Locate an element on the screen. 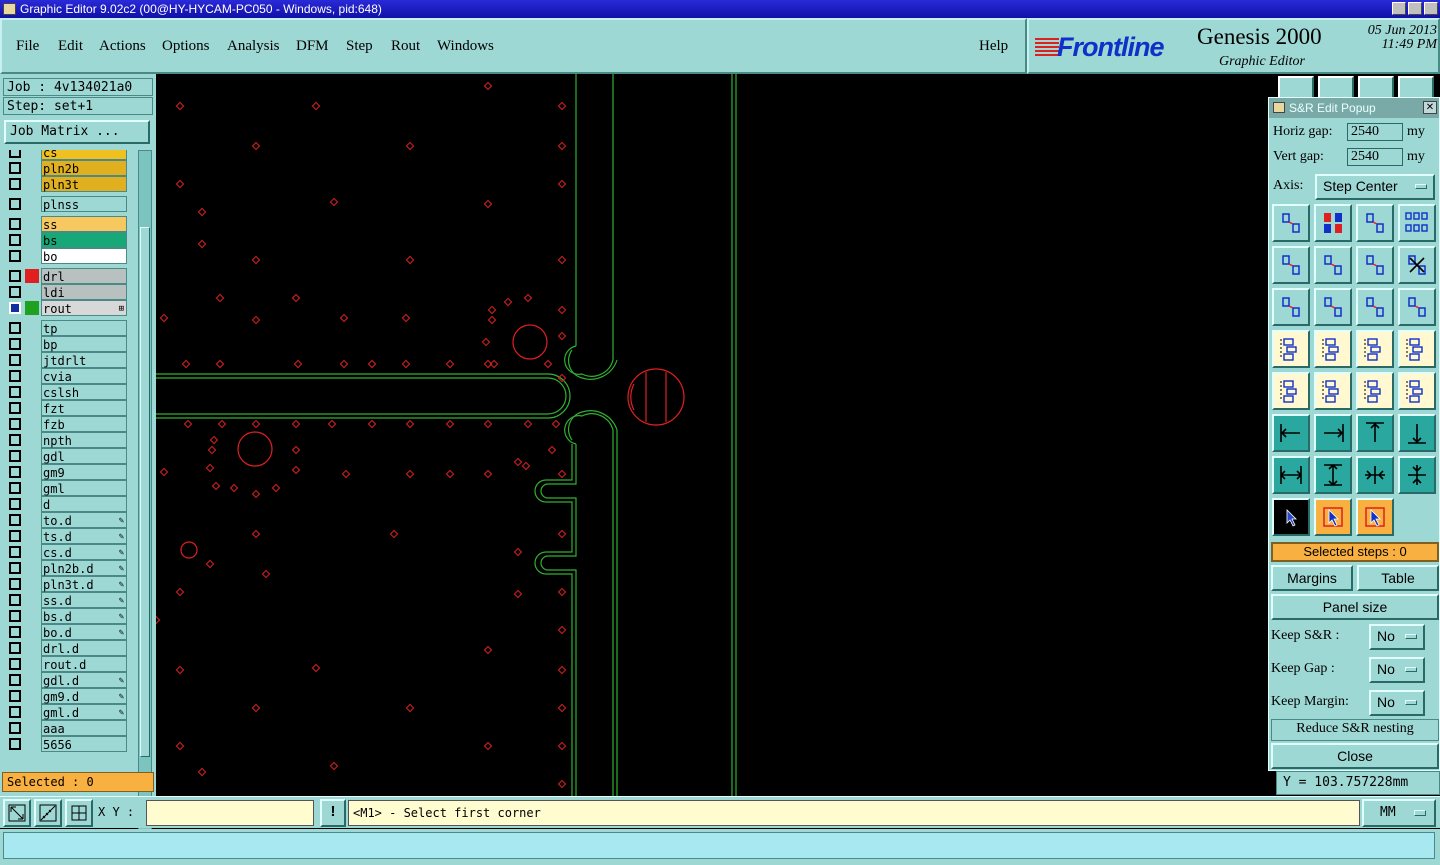 Image resolution: width=1440 pixels, height=865 pixels. layer-row-cs-d: cs.d ✎ is located at coordinates (66, 552).